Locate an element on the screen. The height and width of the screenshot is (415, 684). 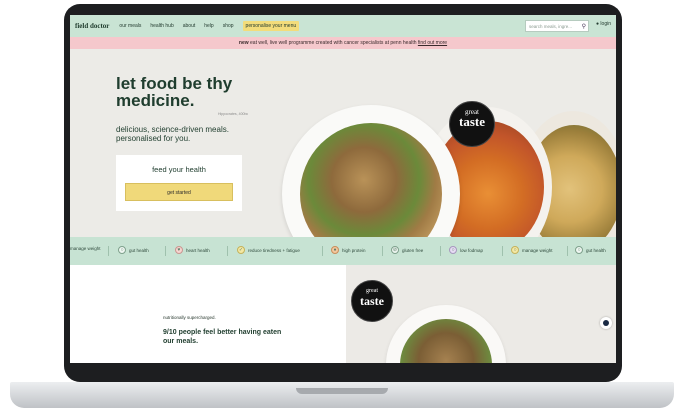
chat-launcher-button is located at coordinates (606, 323).